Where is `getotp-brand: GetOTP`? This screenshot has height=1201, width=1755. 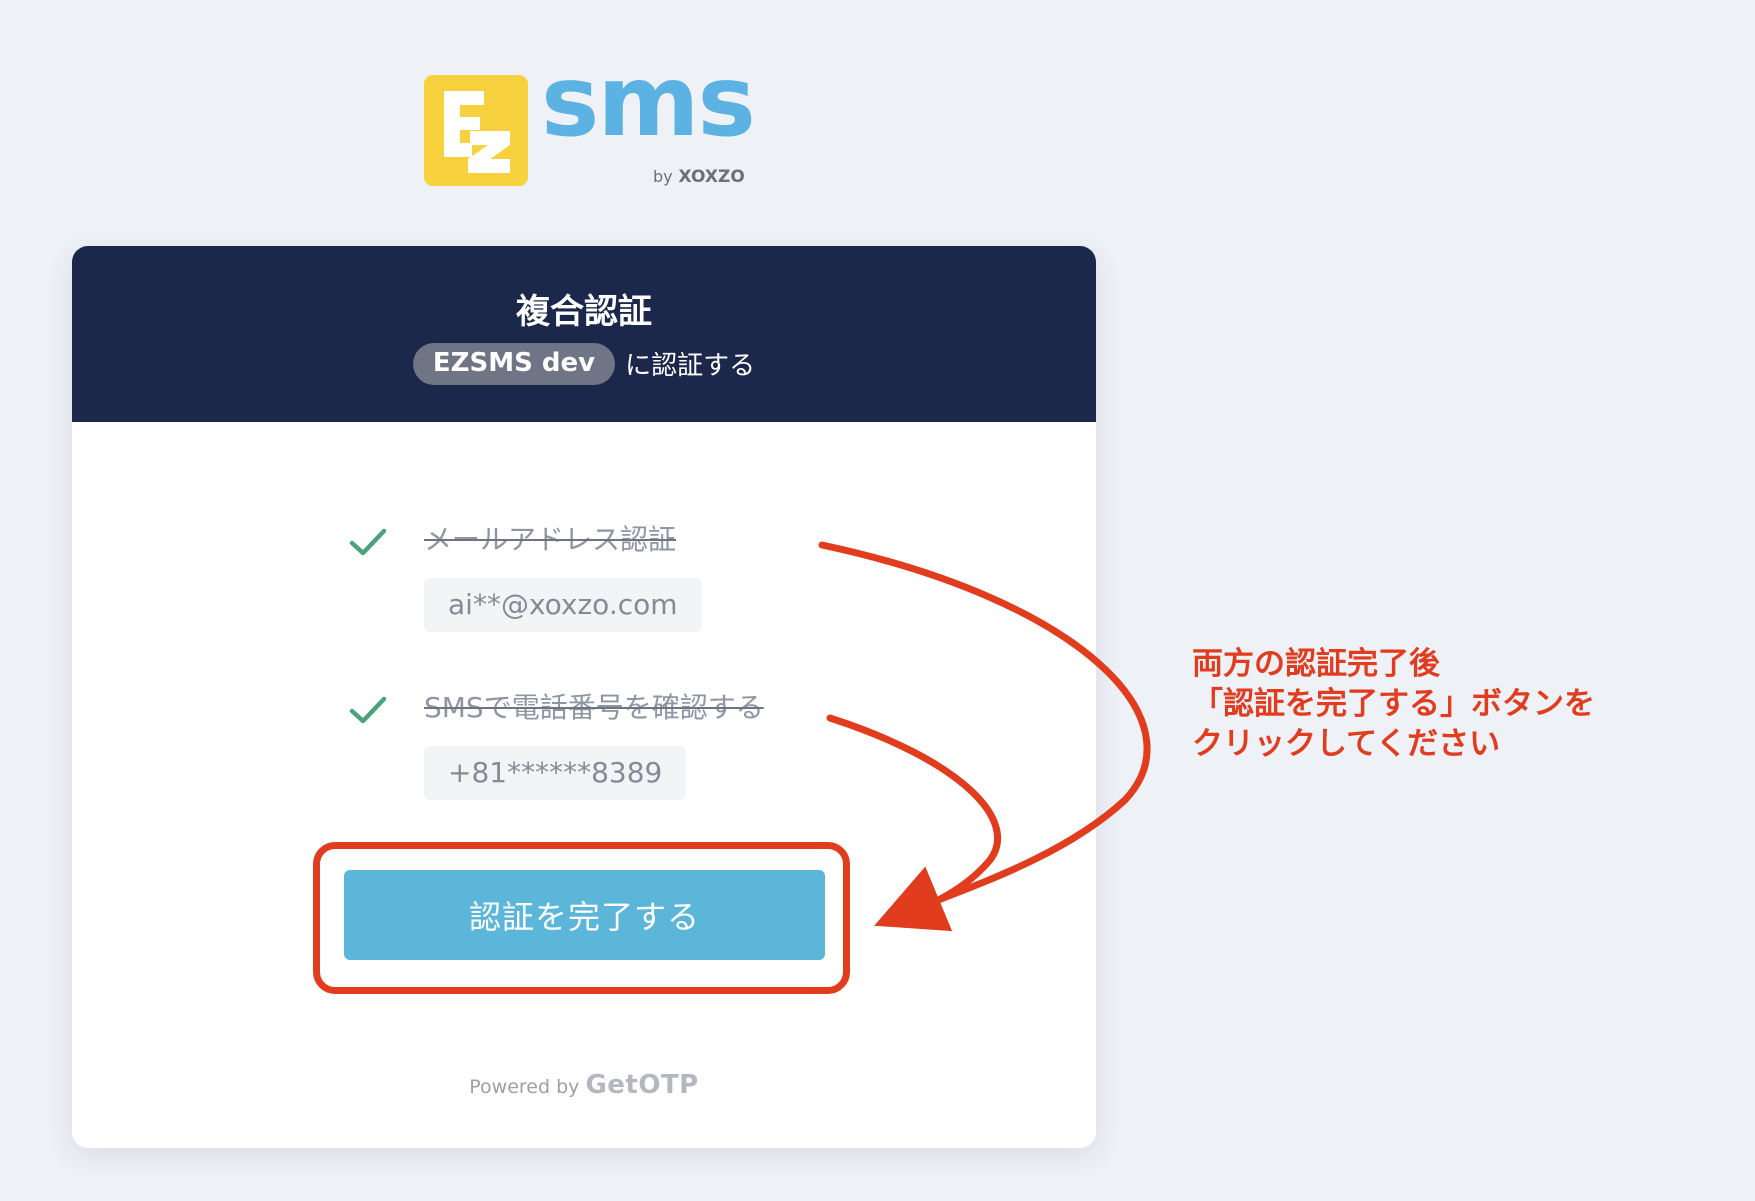 getotp-brand: GetOTP is located at coordinates (642, 1085).